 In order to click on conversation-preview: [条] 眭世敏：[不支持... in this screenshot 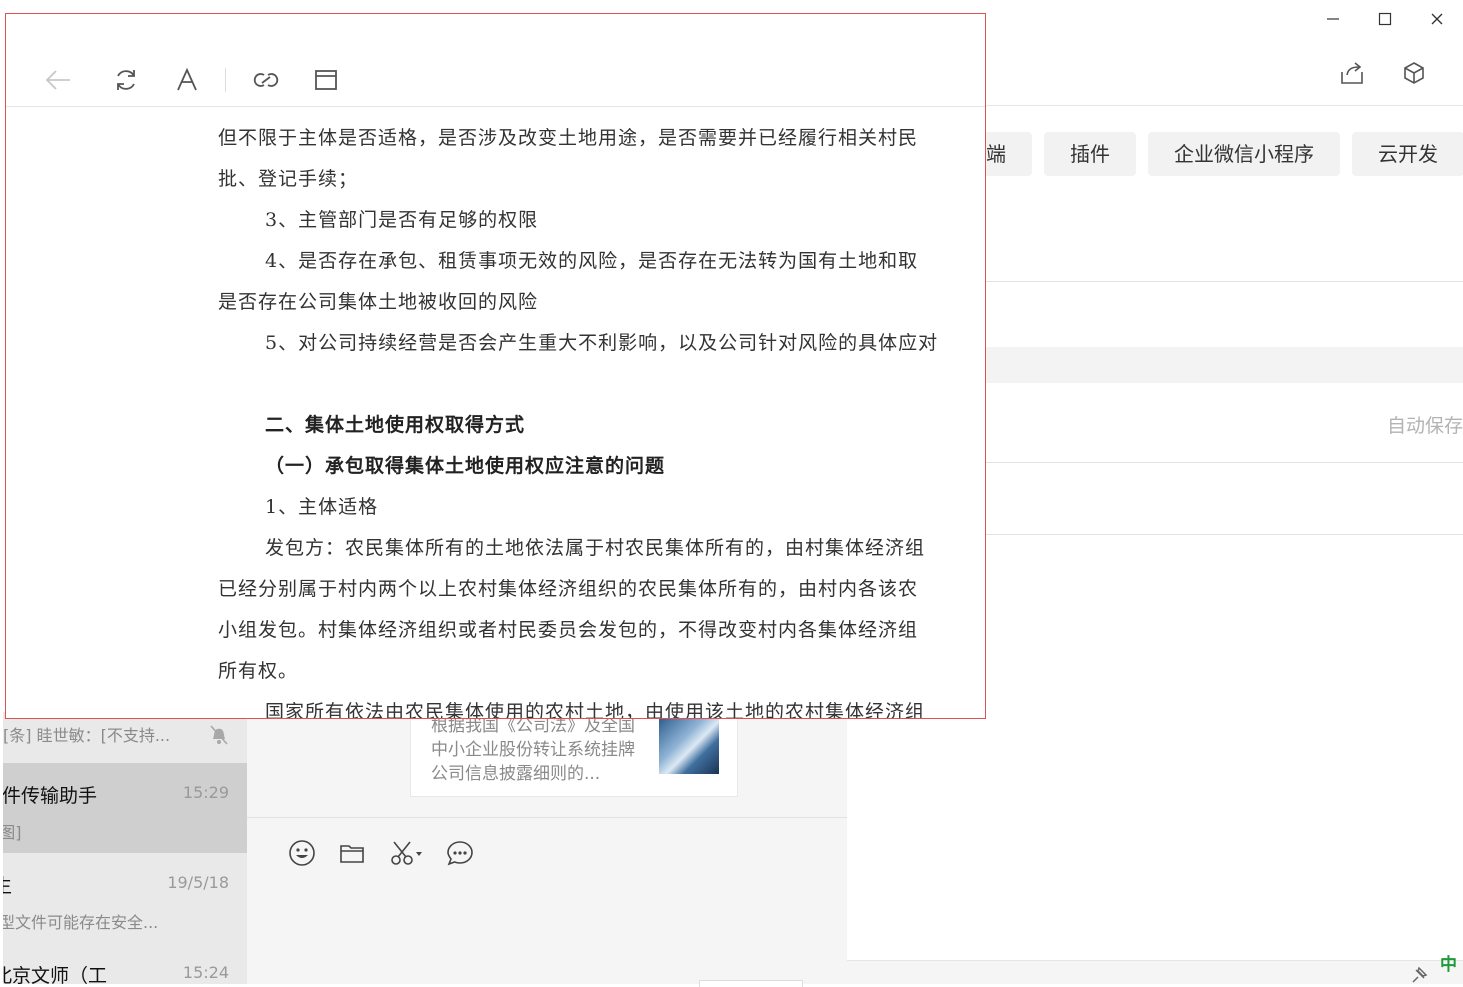, I will do `click(87, 735)`.